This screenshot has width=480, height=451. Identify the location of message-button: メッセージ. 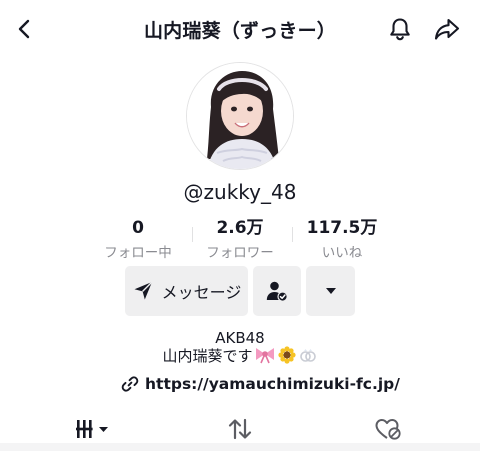
(186, 291).